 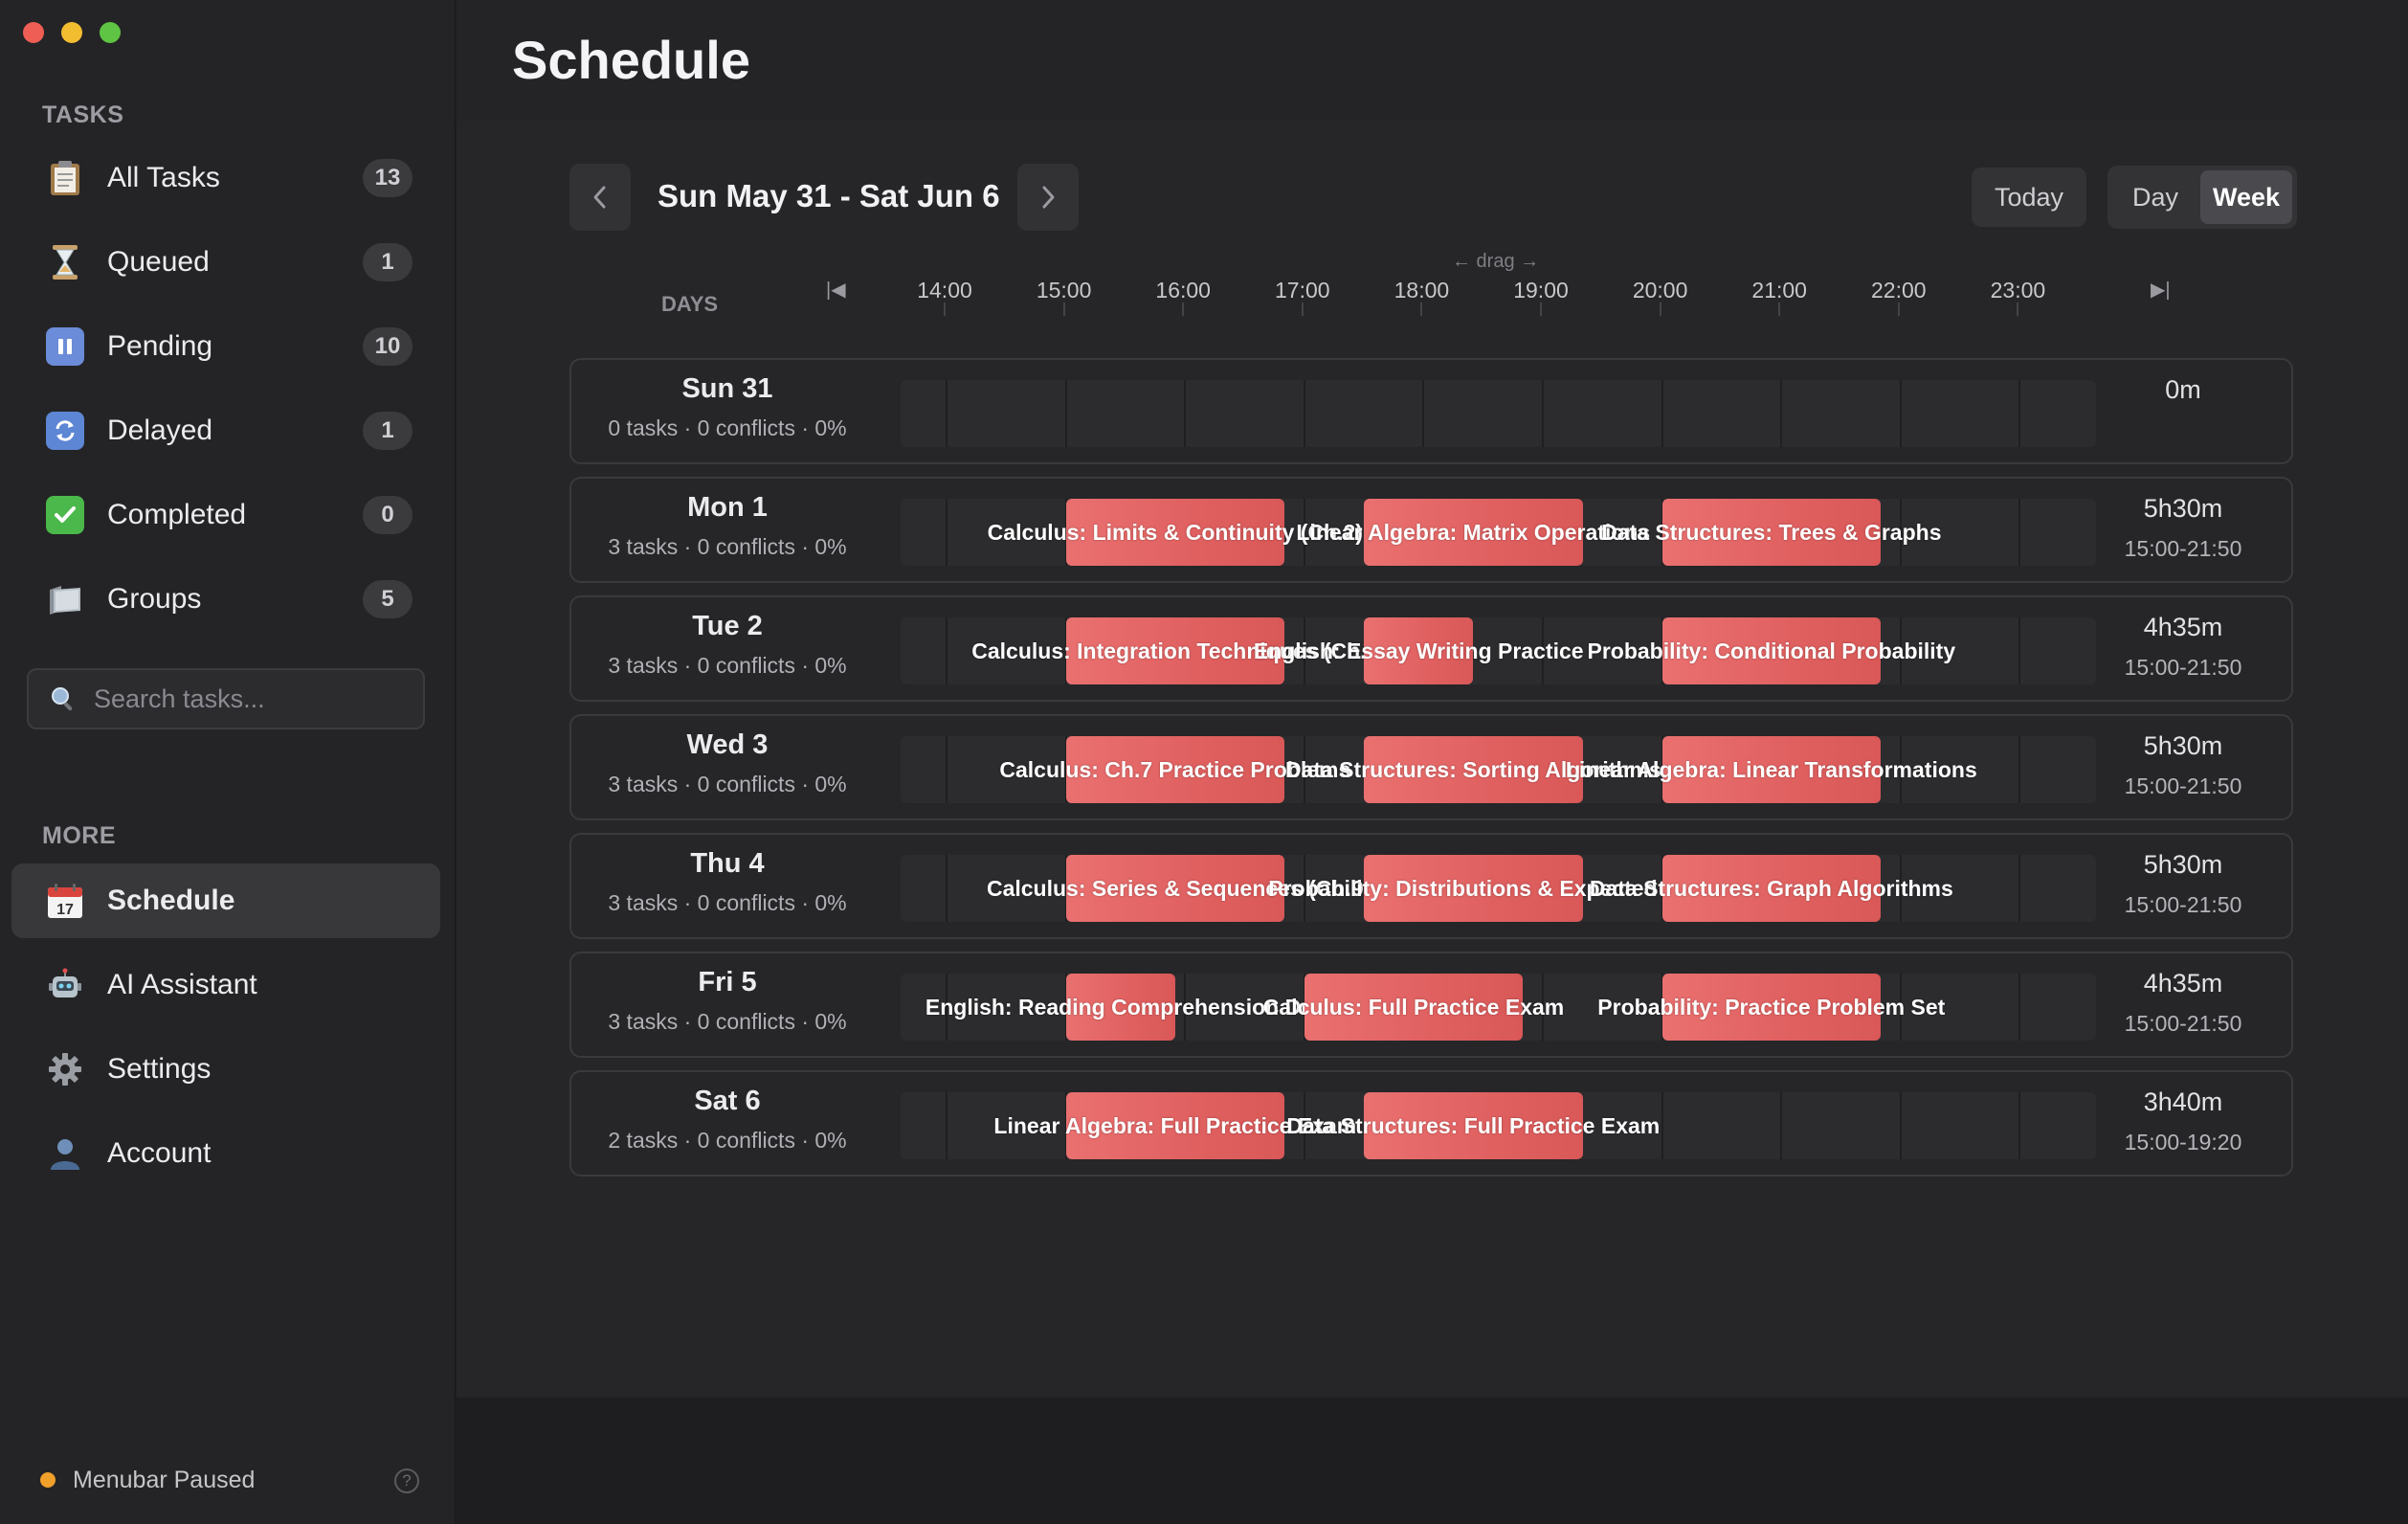 I want to click on task-block-label: Calculus: Full Practice Exam, so click(x=1413, y=1008).